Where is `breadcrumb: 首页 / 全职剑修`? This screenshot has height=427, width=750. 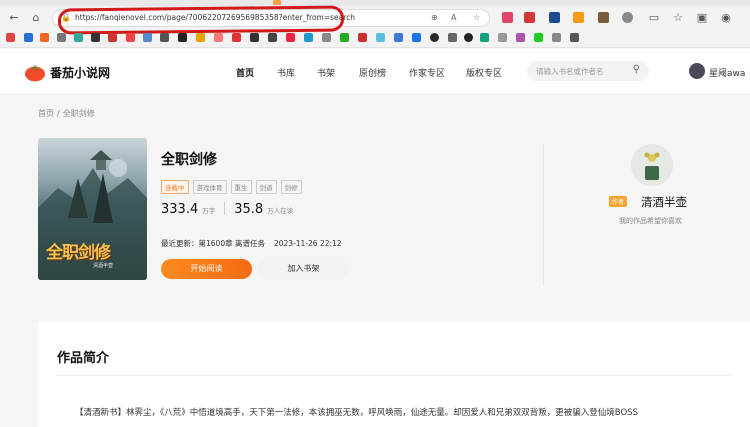 breadcrumb: 首页 / 全职剑修 is located at coordinates (66, 113).